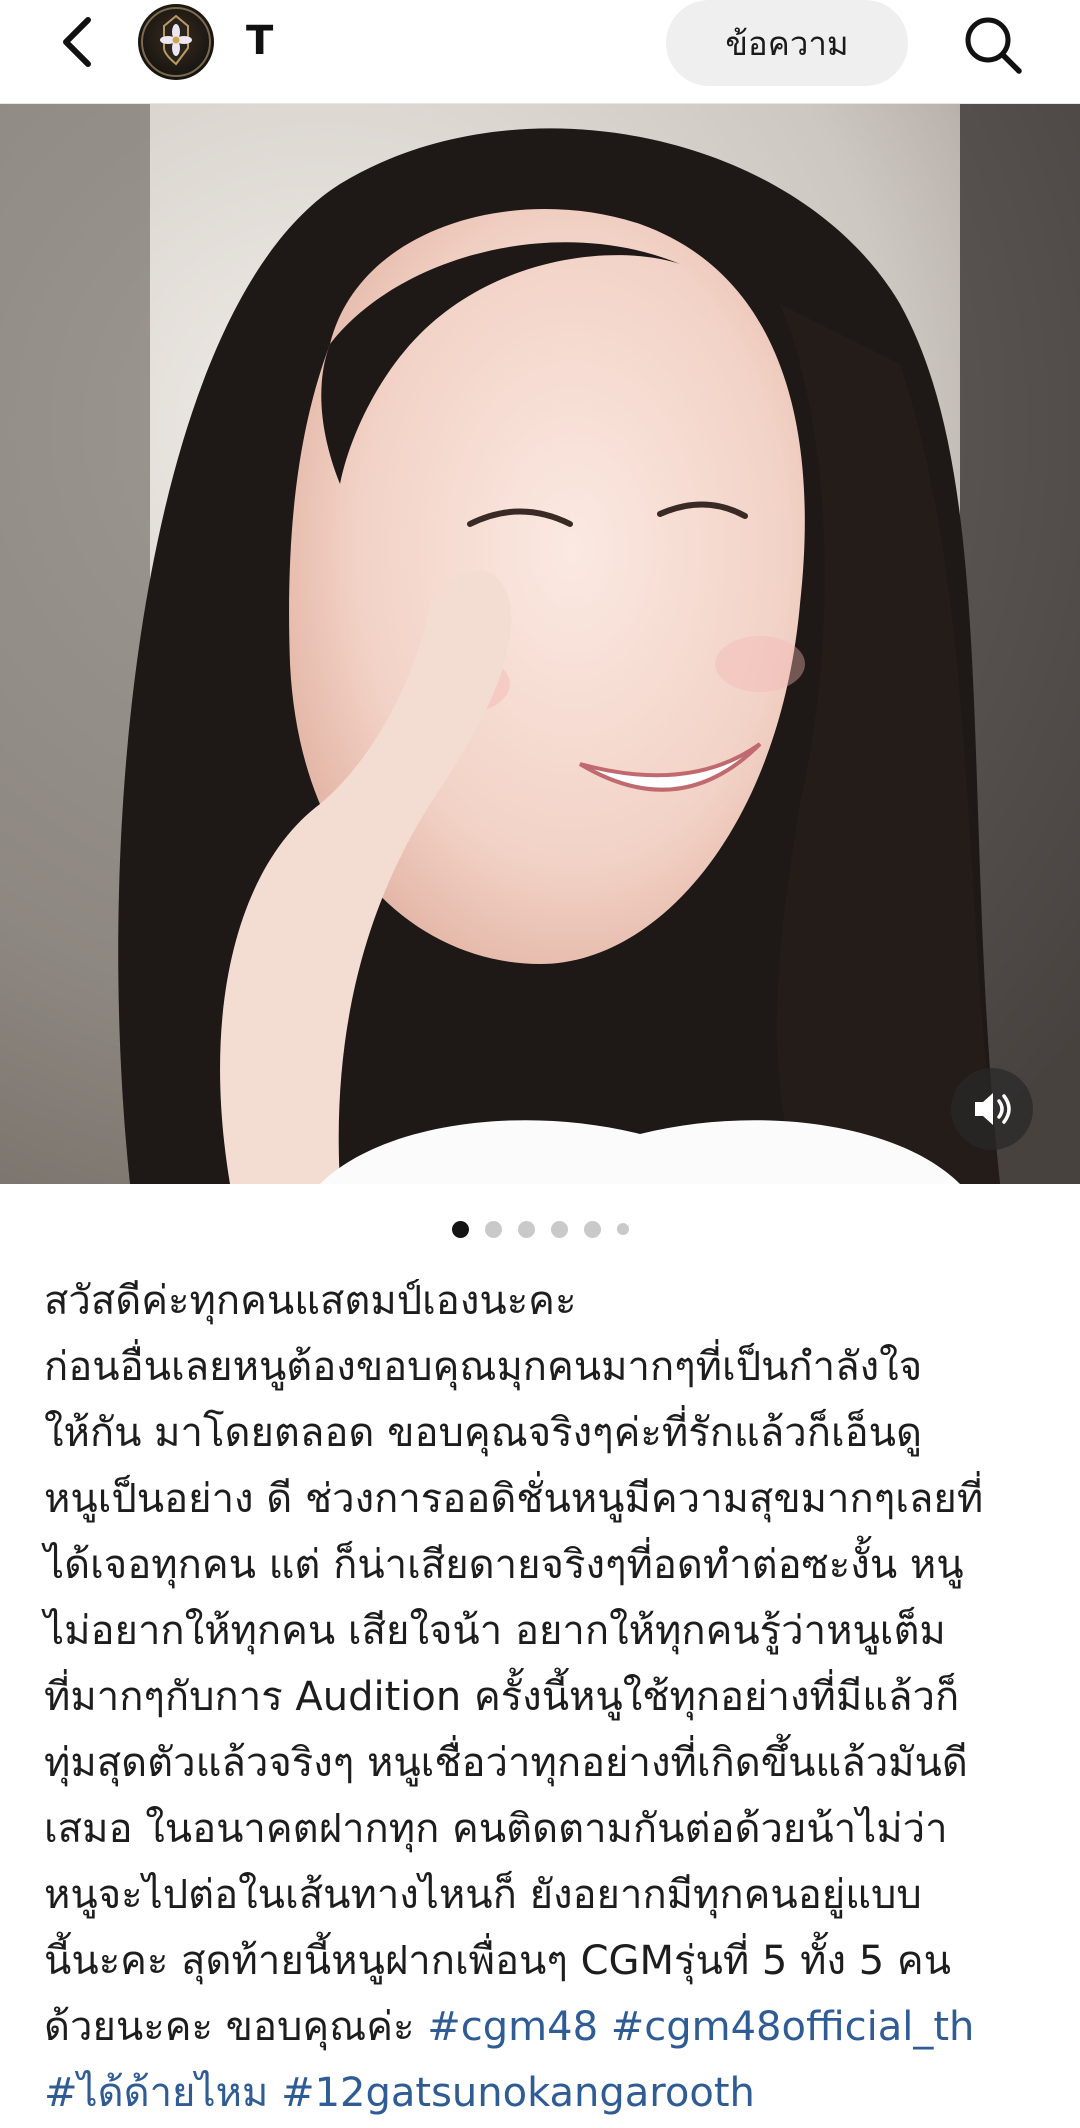 The height and width of the screenshot is (2128, 1080). What do you see at coordinates (512, 2027) in the screenshot?
I see `hashtag-link: #cgm48` at bounding box center [512, 2027].